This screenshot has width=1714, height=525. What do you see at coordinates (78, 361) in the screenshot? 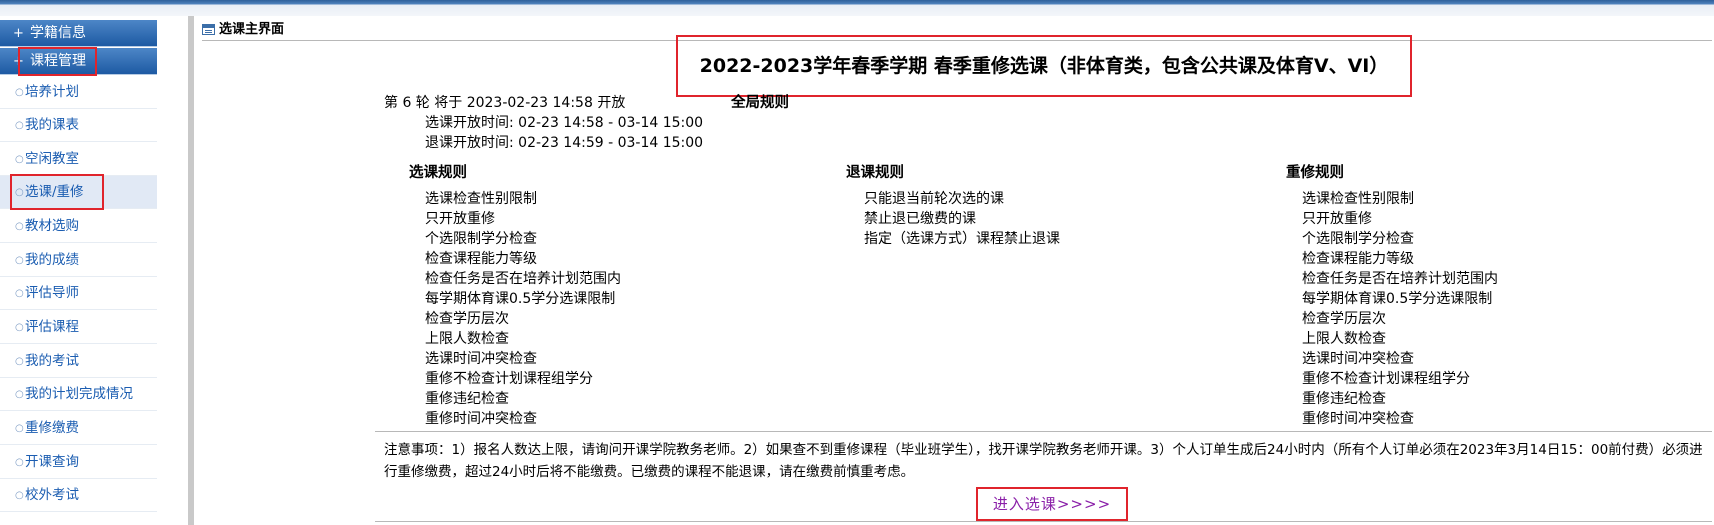
I see `sidebar-item-my-exams: ○ 我的考试` at bounding box center [78, 361].